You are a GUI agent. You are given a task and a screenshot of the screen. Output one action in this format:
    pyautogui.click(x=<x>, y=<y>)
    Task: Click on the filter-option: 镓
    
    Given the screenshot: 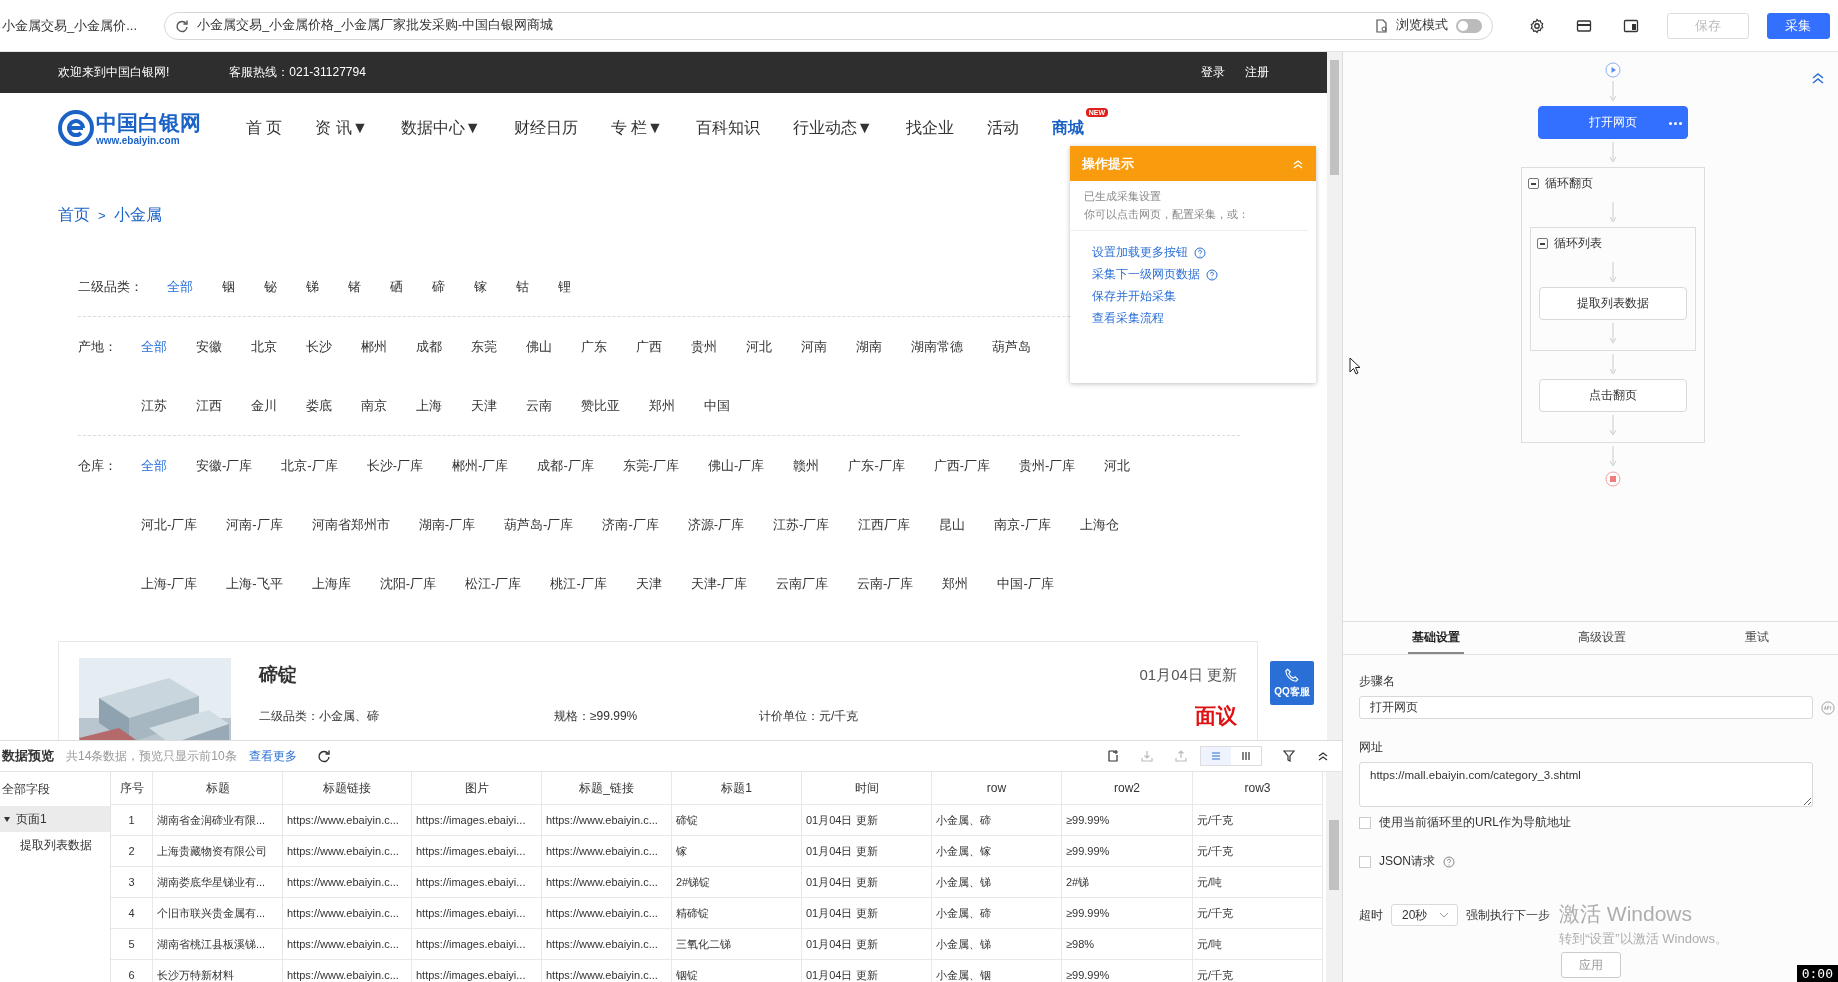 What is the action you would take?
    pyautogui.click(x=480, y=286)
    